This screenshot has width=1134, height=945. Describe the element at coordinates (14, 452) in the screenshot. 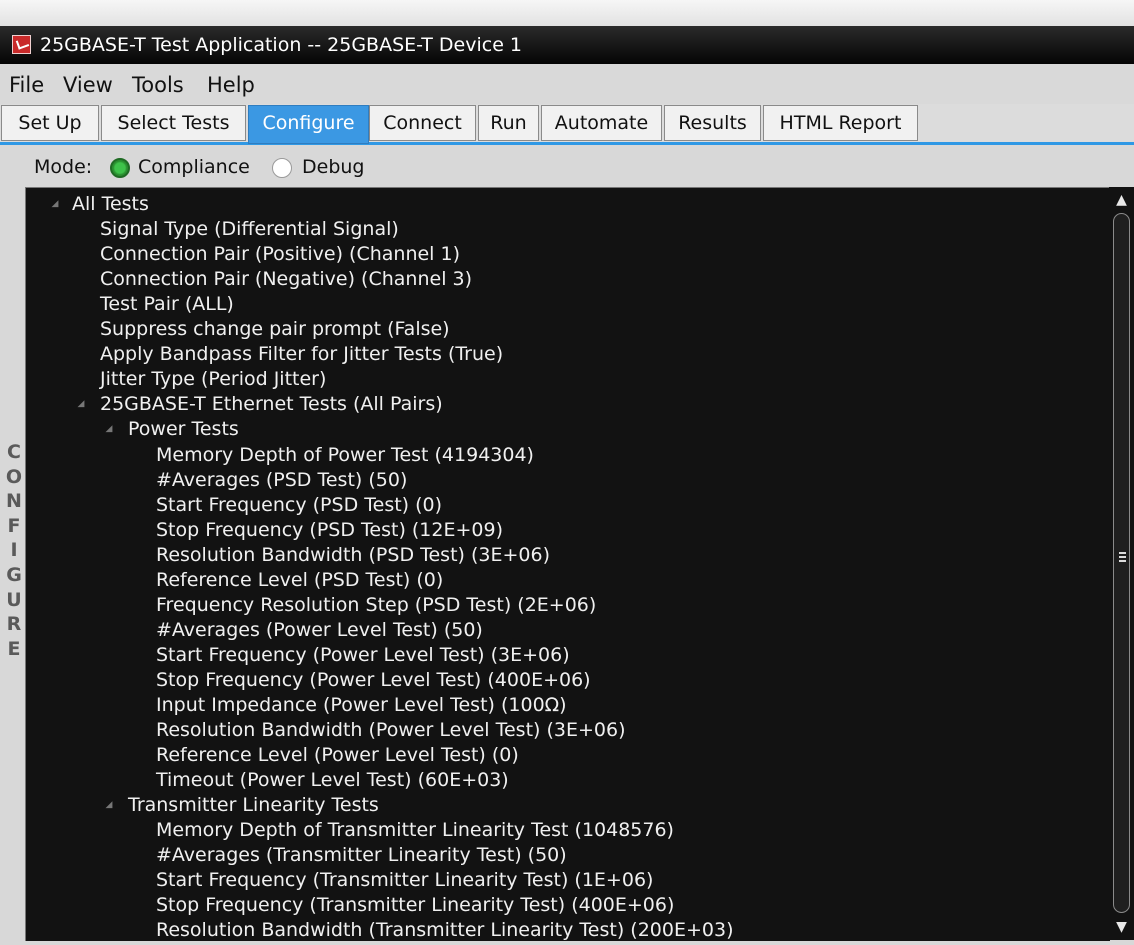

I see `configure-side-letter: C` at that location.